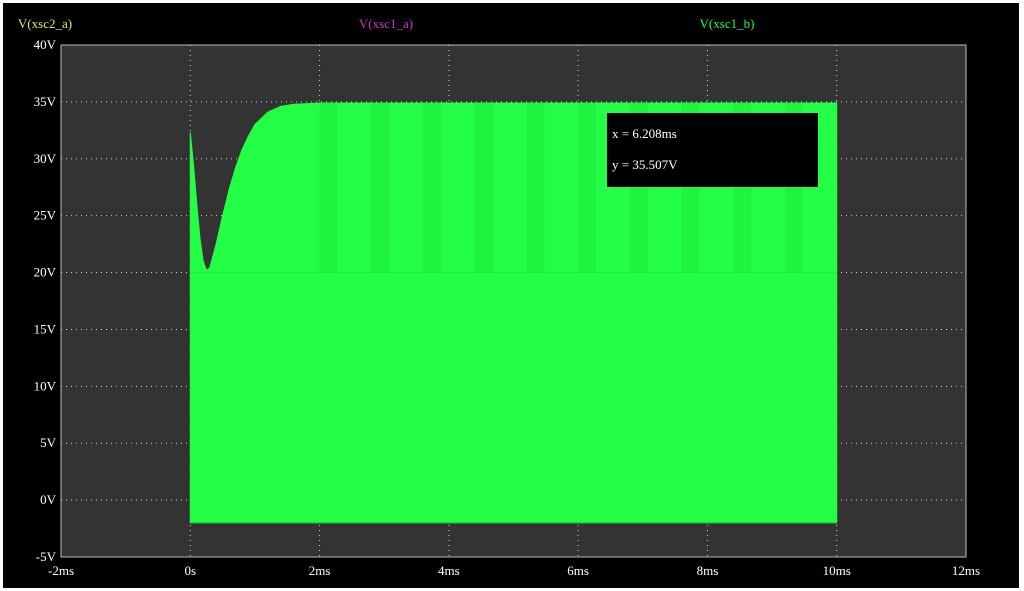 This screenshot has height=591, width=1024. What do you see at coordinates (320, 570) in the screenshot?
I see `x-tick-label-2: 2ms` at bounding box center [320, 570].